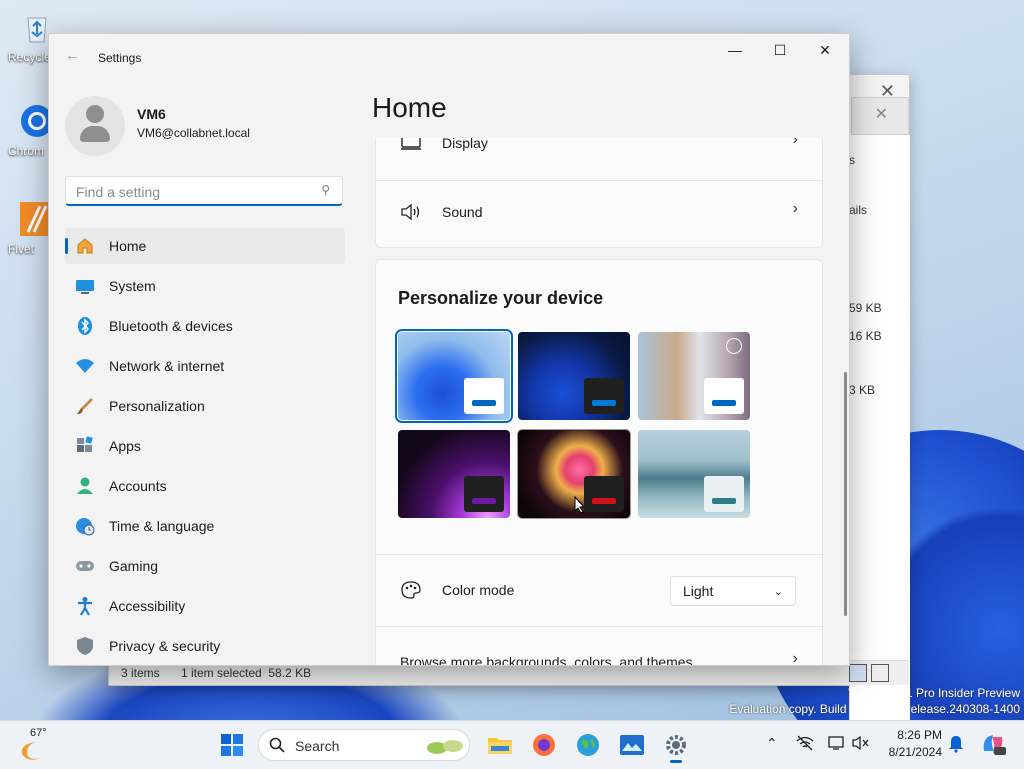 The image size is (1024, 769). What do you see at coordinates (66, 246) in the screenshot?
I see `active-indicator` at bounding box center [66, 246].